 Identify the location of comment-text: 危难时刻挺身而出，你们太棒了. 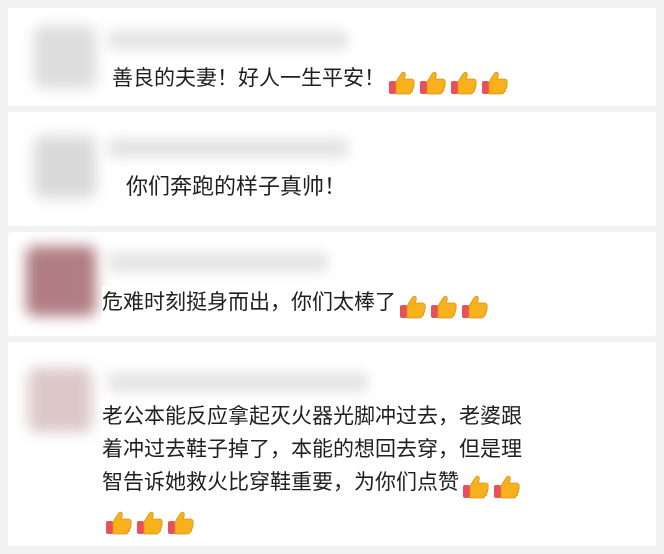
(295, 304).